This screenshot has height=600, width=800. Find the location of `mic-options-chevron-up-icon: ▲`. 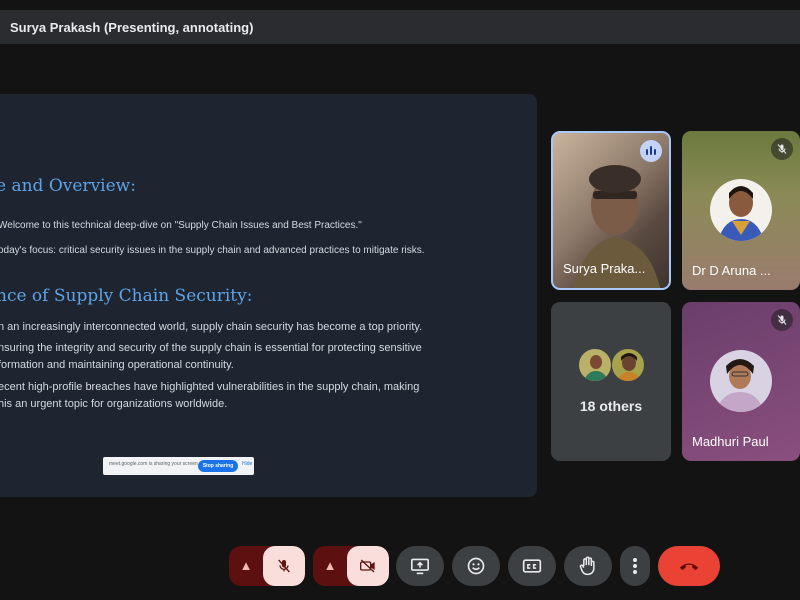

mic-options-chevron-up-icon: ▲ is located at coordinates (246, 566).